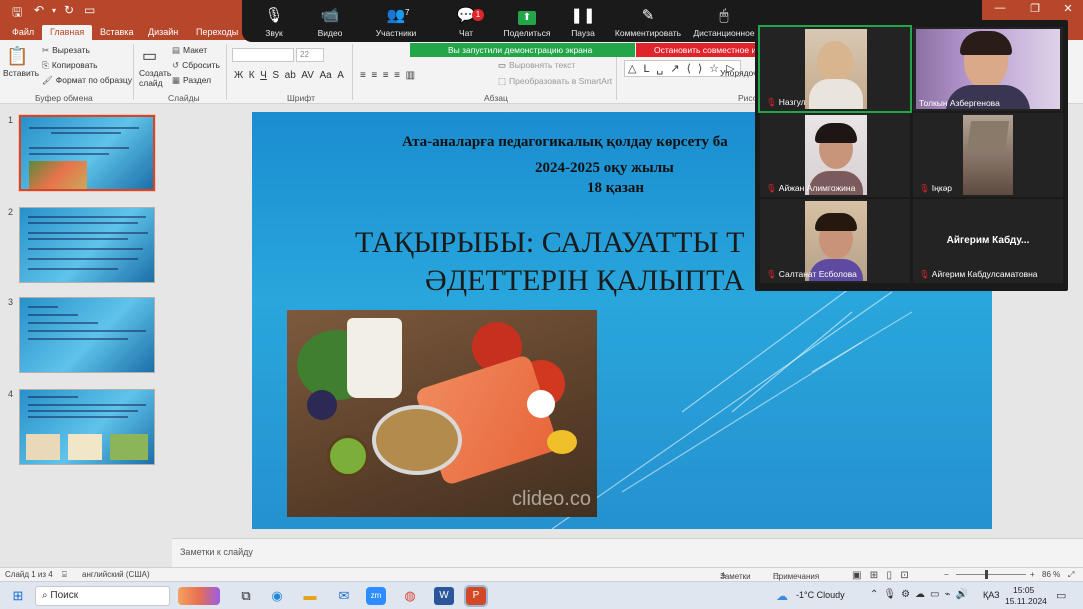 This screenshot has height=609, width=1083. Describe the element at coordinates (11, 302) in the screenshot. I see `thumb-number: 3` at that location.